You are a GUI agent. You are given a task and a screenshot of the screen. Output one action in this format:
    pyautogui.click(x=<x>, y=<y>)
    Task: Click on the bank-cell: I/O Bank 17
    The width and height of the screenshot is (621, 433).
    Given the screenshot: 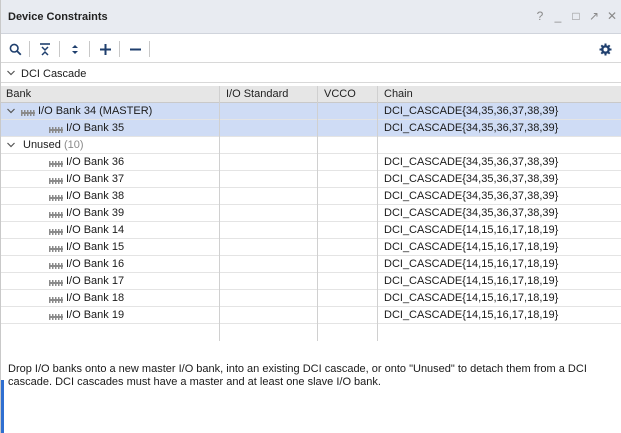 What is the action you would take?
    pyautogui.click(x=95, y=281)
    